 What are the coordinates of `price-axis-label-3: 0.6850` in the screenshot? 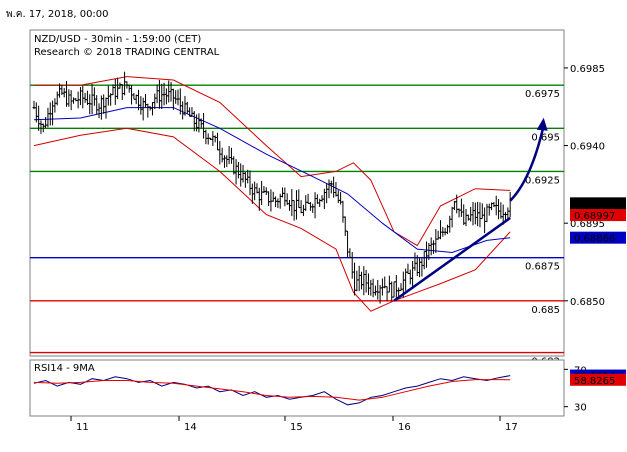 It's located at (587, 302).